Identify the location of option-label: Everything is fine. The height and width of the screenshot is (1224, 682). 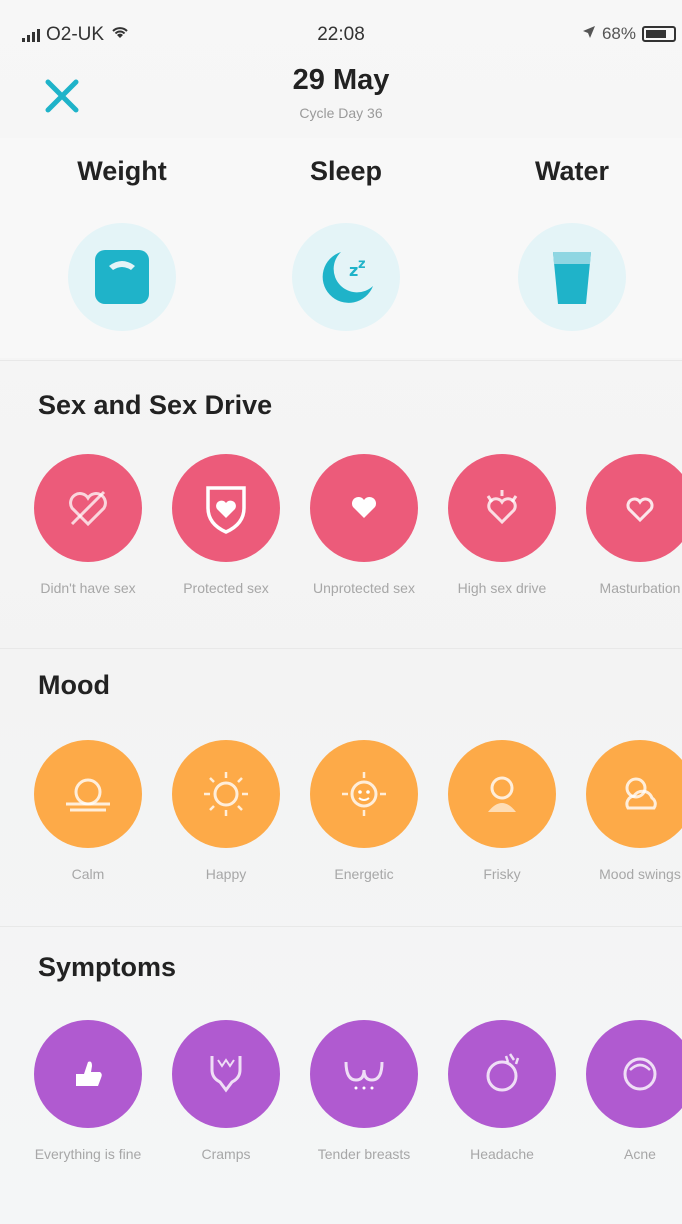
(88, 1154).